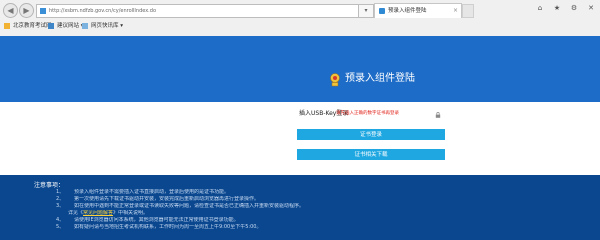 This screenshot has height=240, width=600. I want to click on favorite-link: 建议网站 ▾, so click(66, 26).